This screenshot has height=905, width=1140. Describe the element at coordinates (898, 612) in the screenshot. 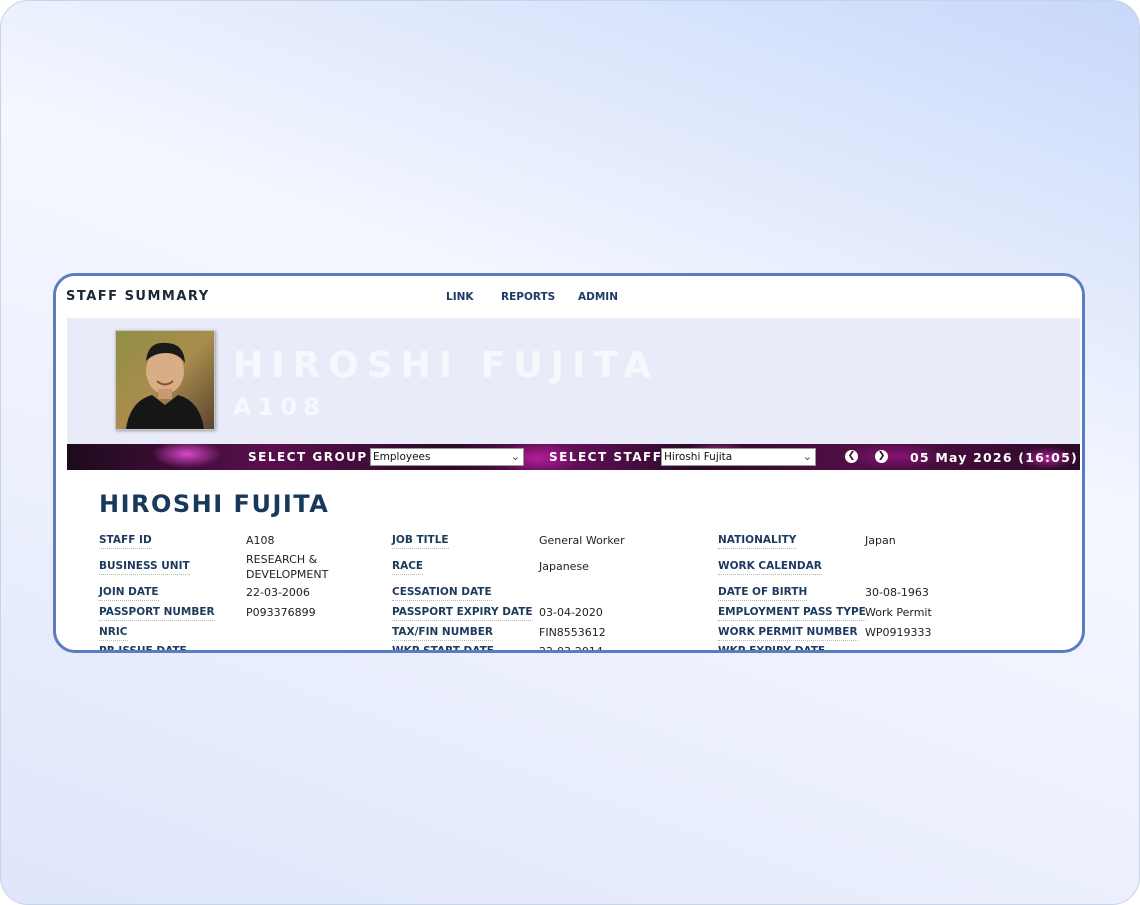

I see `value-employment-pass-type: Work Permit` at that location.